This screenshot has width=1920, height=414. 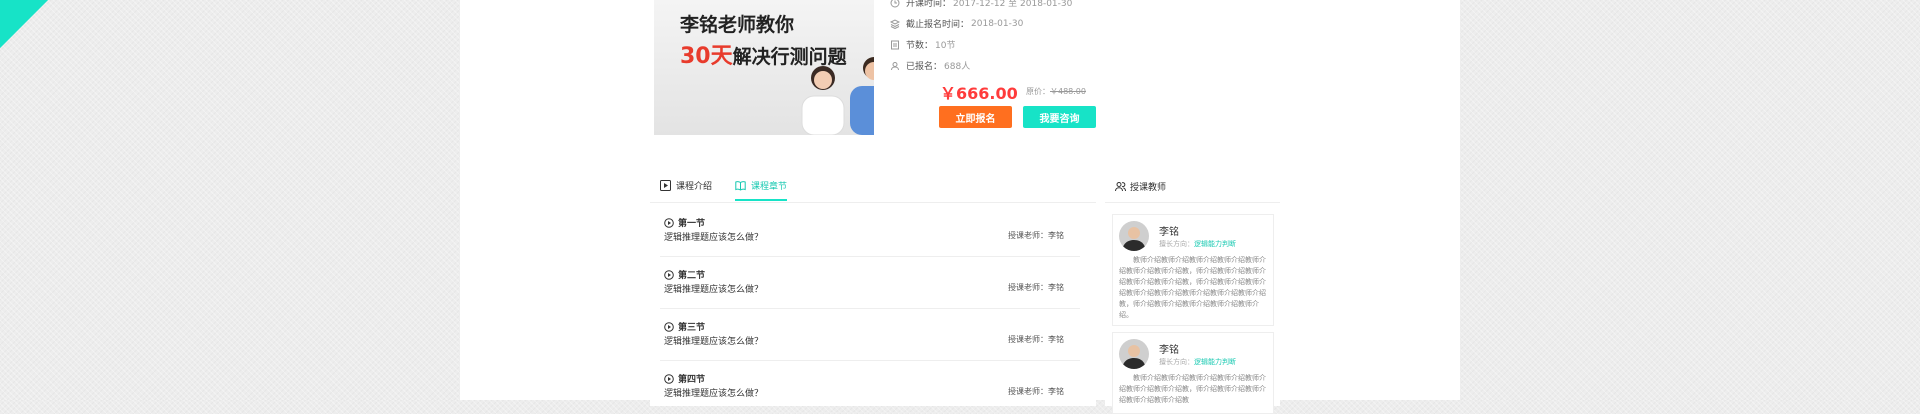 What do you see at coordinates (706, 56) in the screenshot?
I see `banner-highlight: 30天` at bounding box center [706, 56].